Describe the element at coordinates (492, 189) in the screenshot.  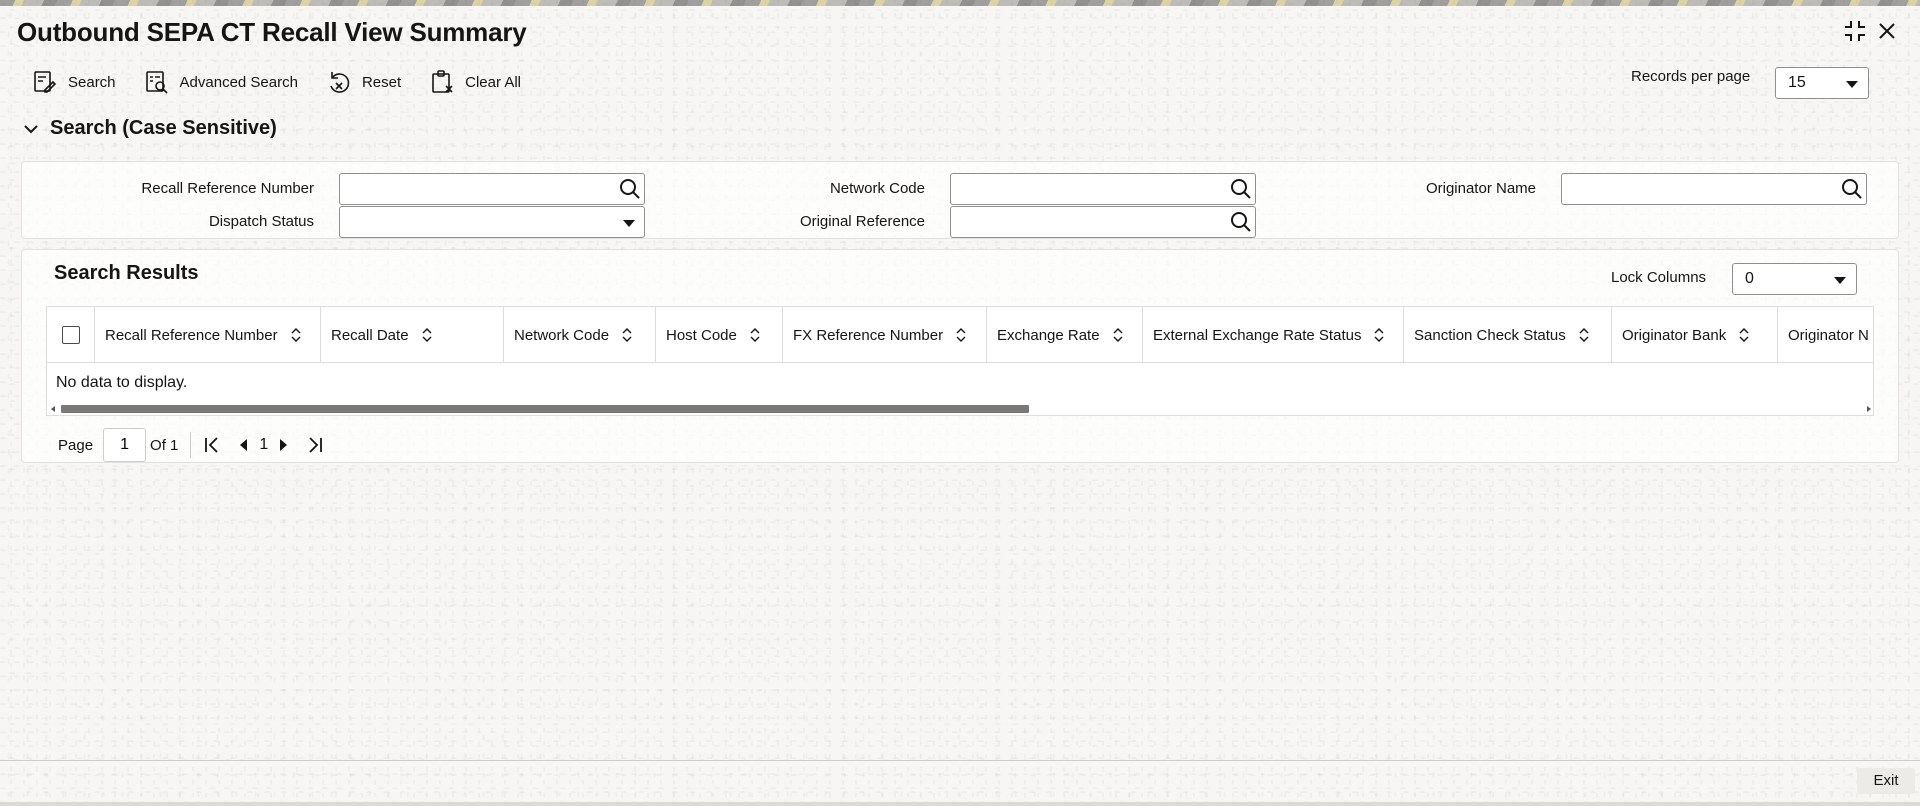
I see `recall-reference-number-input` at that location.